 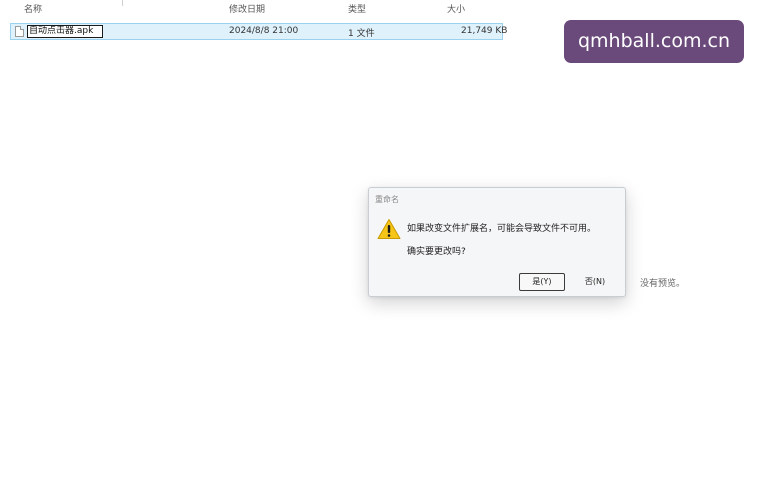 What do you see at coordinates (361, 34) in the screenshot?
I see `file-type: 1 文件` at bounding box center [361, 34].